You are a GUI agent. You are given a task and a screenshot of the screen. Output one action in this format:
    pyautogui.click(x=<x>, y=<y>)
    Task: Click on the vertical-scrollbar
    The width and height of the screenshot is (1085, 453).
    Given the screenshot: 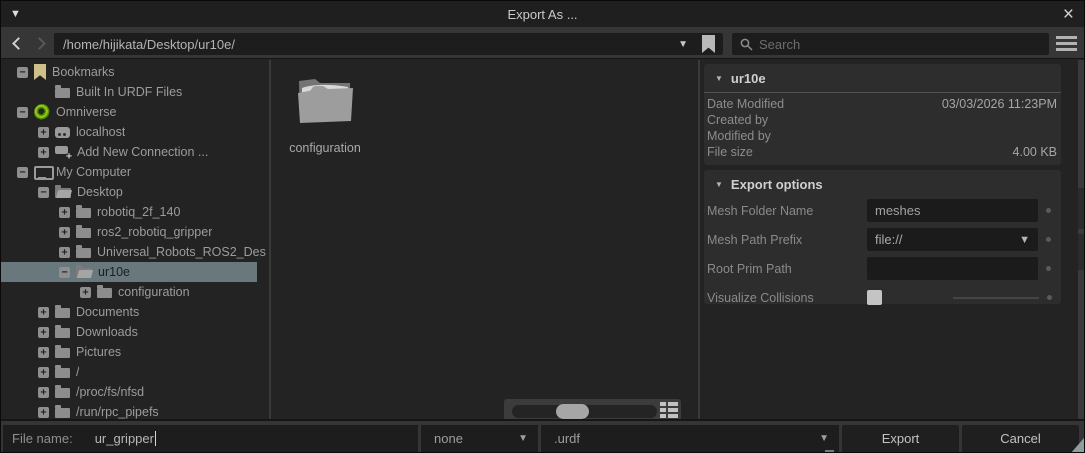 What is the action you would take?
    pyautogui.click(x=1081, y=239)
    